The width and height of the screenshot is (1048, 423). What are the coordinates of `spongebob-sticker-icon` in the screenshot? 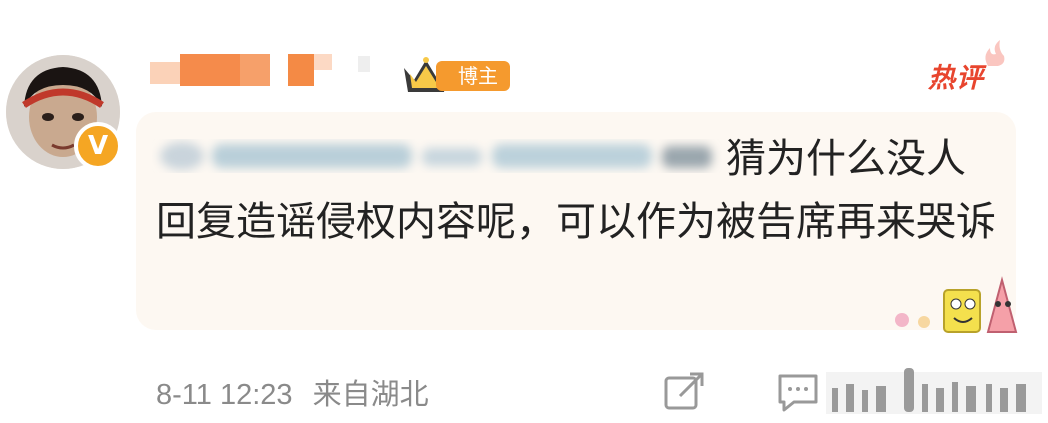 It's located at (956, 304).